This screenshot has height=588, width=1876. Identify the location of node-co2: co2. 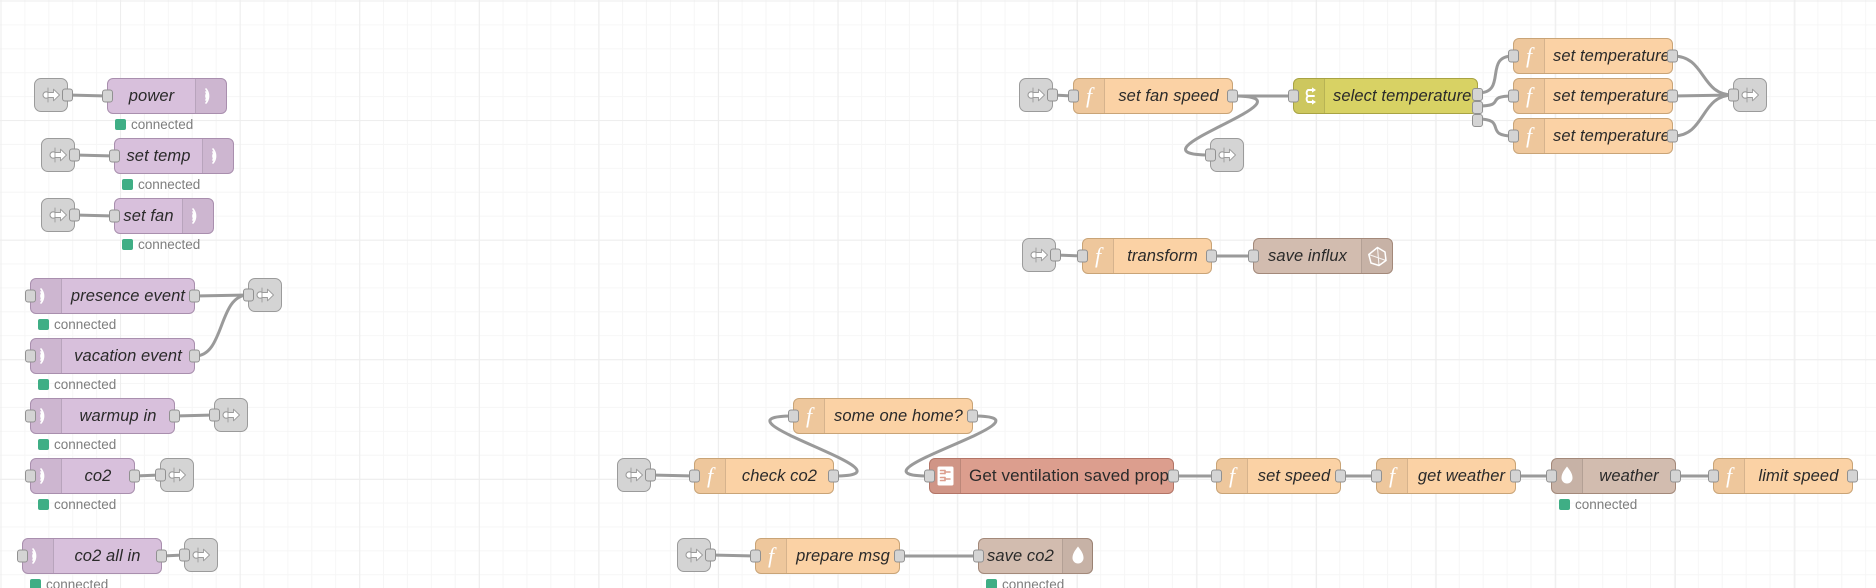
(82, 476).